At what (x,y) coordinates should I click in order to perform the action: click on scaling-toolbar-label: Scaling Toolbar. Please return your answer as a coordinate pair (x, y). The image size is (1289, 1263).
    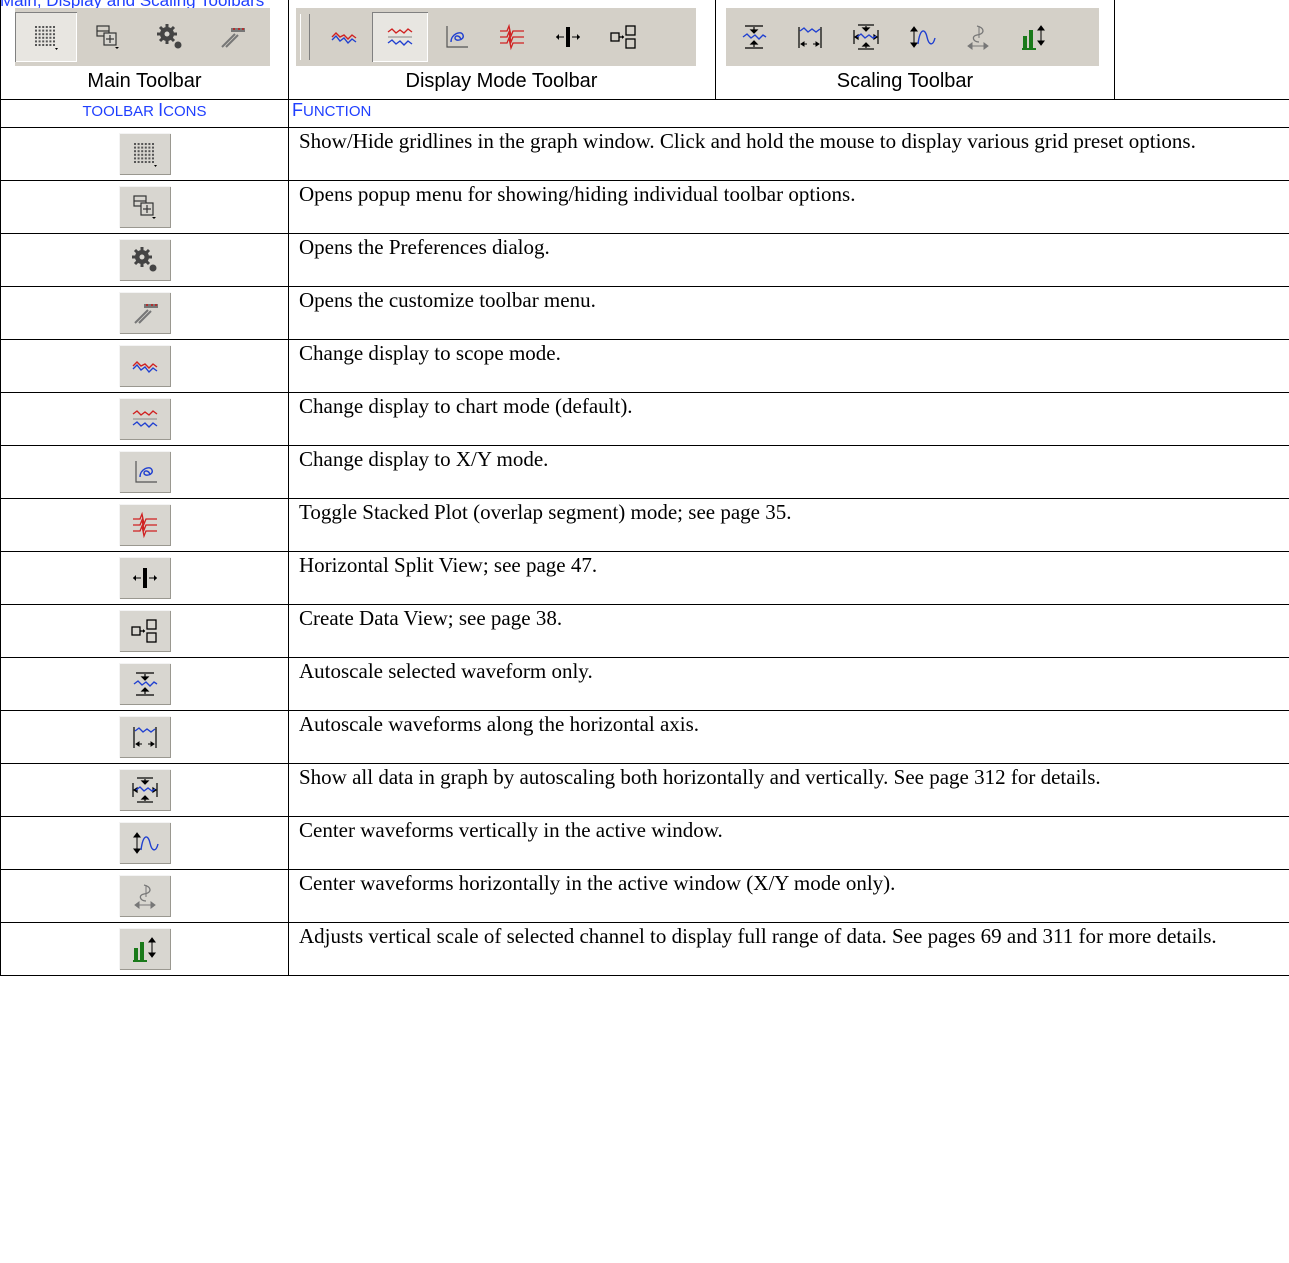
    Looking at the image, I should click on (905, 81).